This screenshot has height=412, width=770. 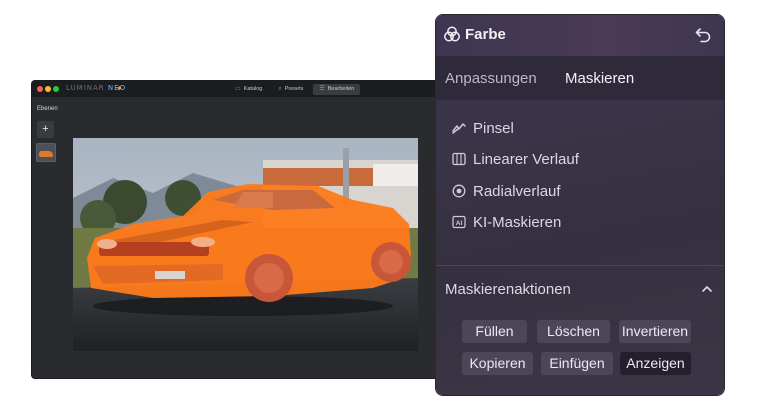 I want to click on logo-mark-icon: ✦, so click(x=119, y=88).